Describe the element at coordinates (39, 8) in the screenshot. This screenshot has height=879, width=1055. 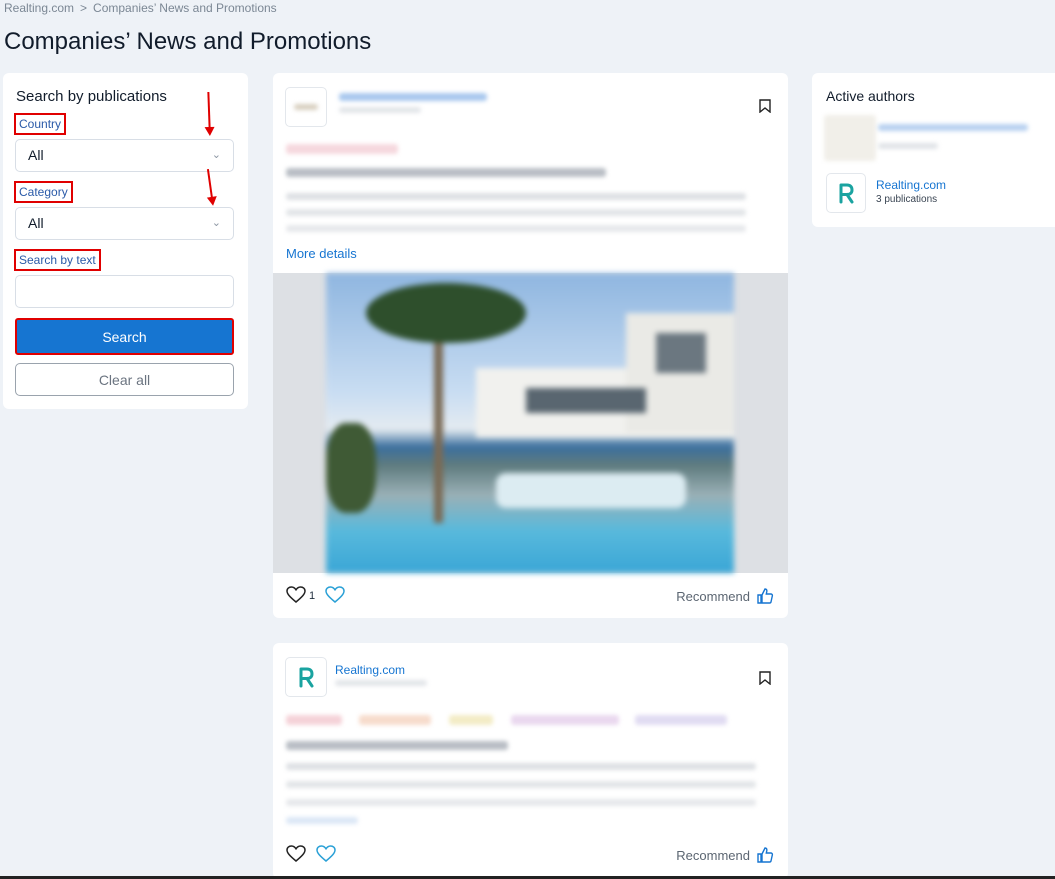
I see `breadcrumb-home-link: Realting.com` at that location.